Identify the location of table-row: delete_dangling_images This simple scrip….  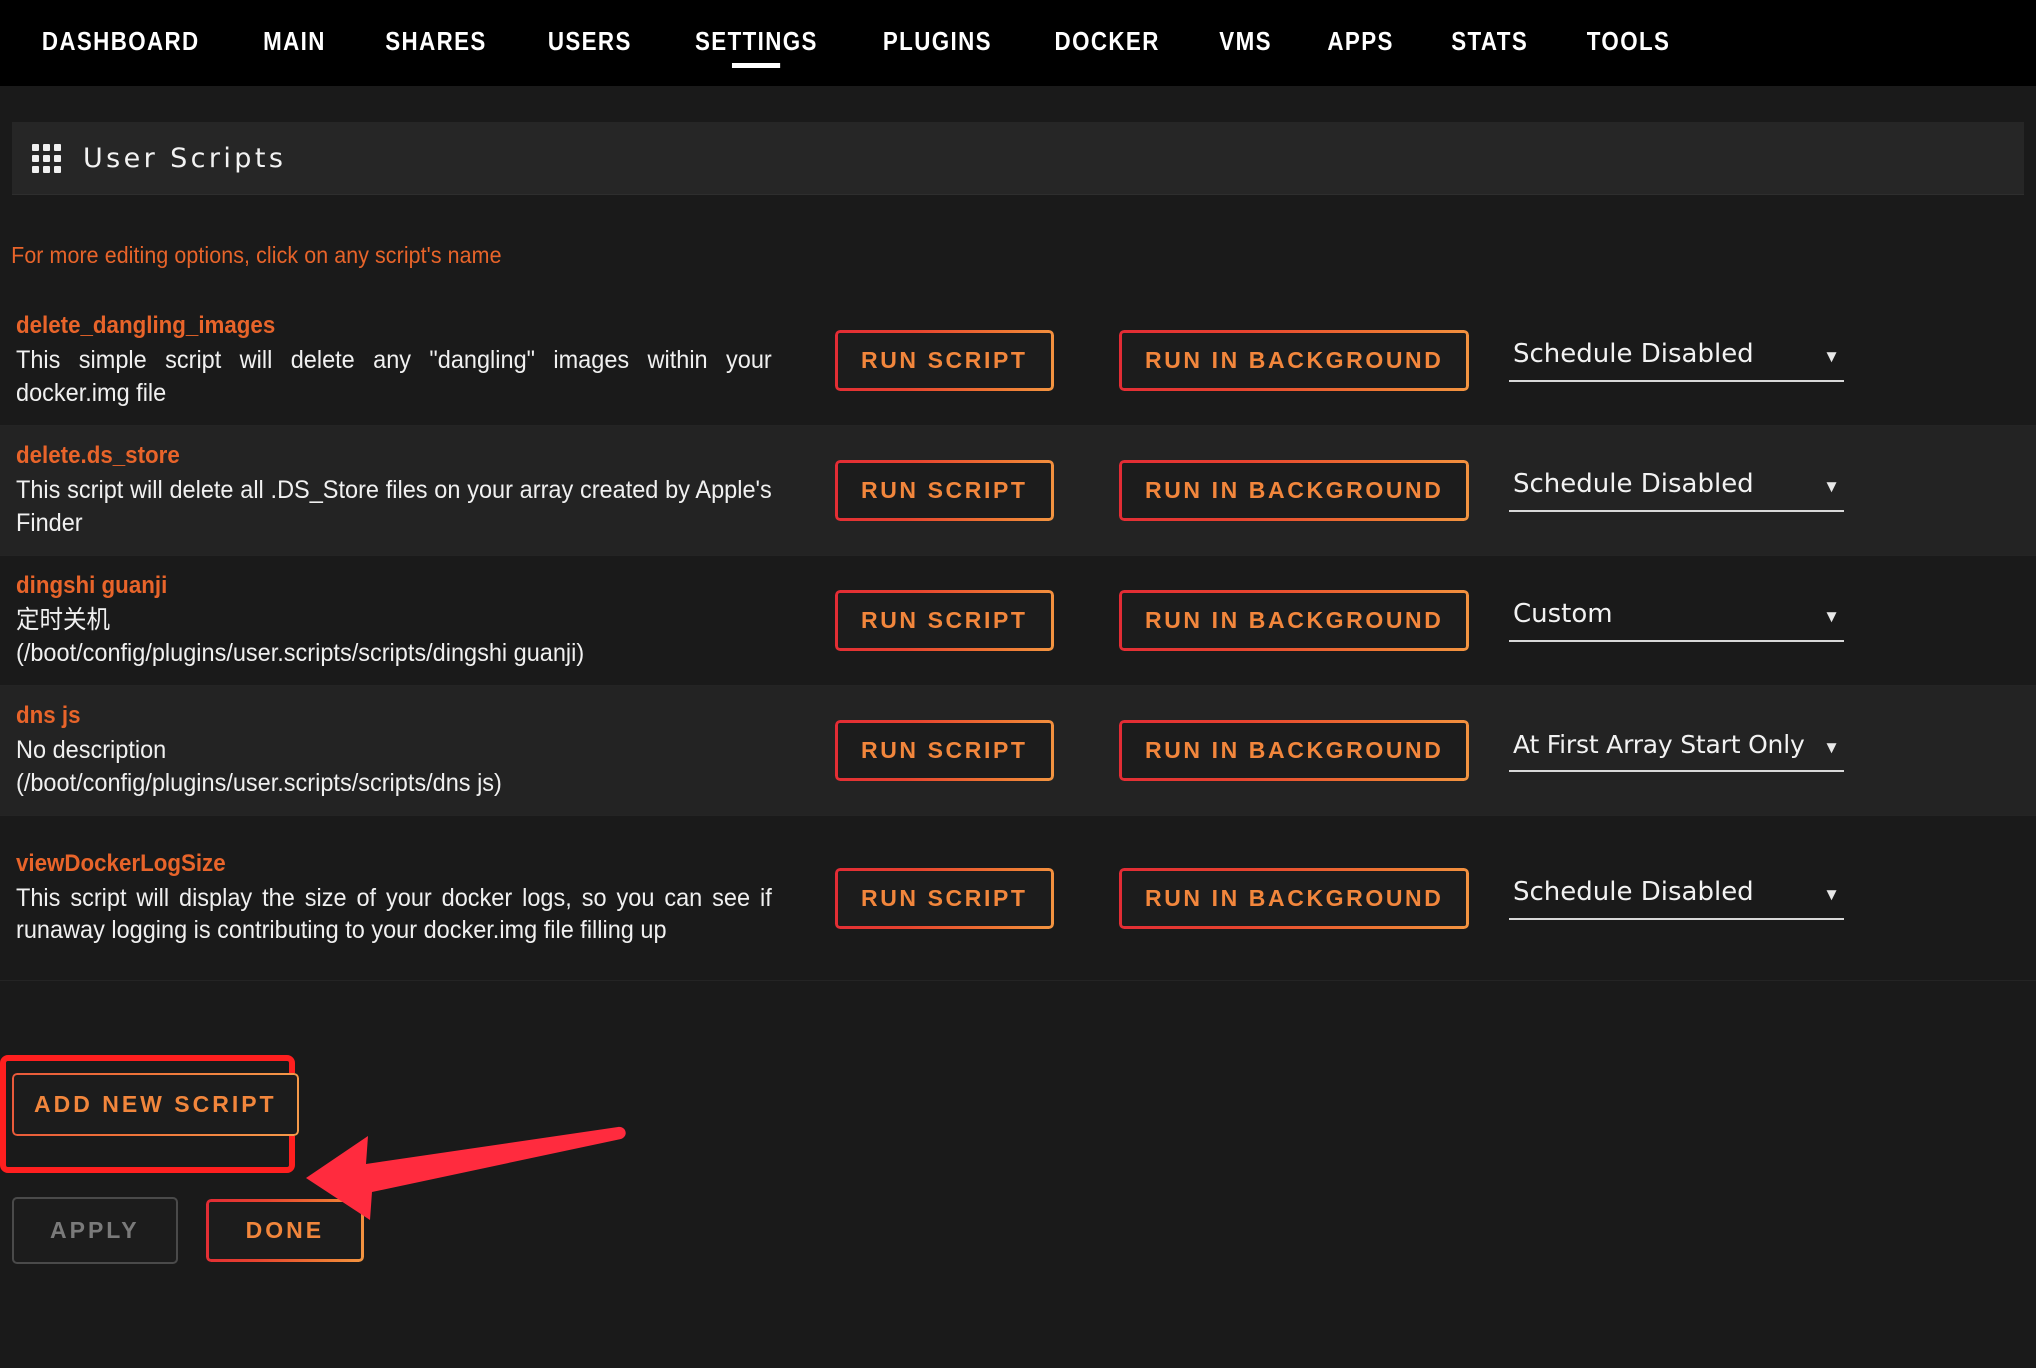
(1018, 361).